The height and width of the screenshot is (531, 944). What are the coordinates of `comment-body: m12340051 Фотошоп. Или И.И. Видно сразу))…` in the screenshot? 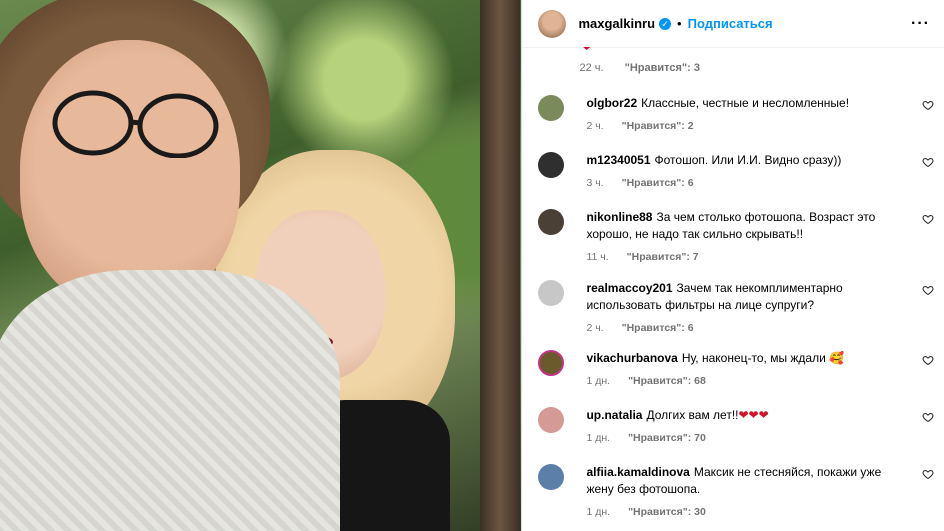 It's located at (747, 172).